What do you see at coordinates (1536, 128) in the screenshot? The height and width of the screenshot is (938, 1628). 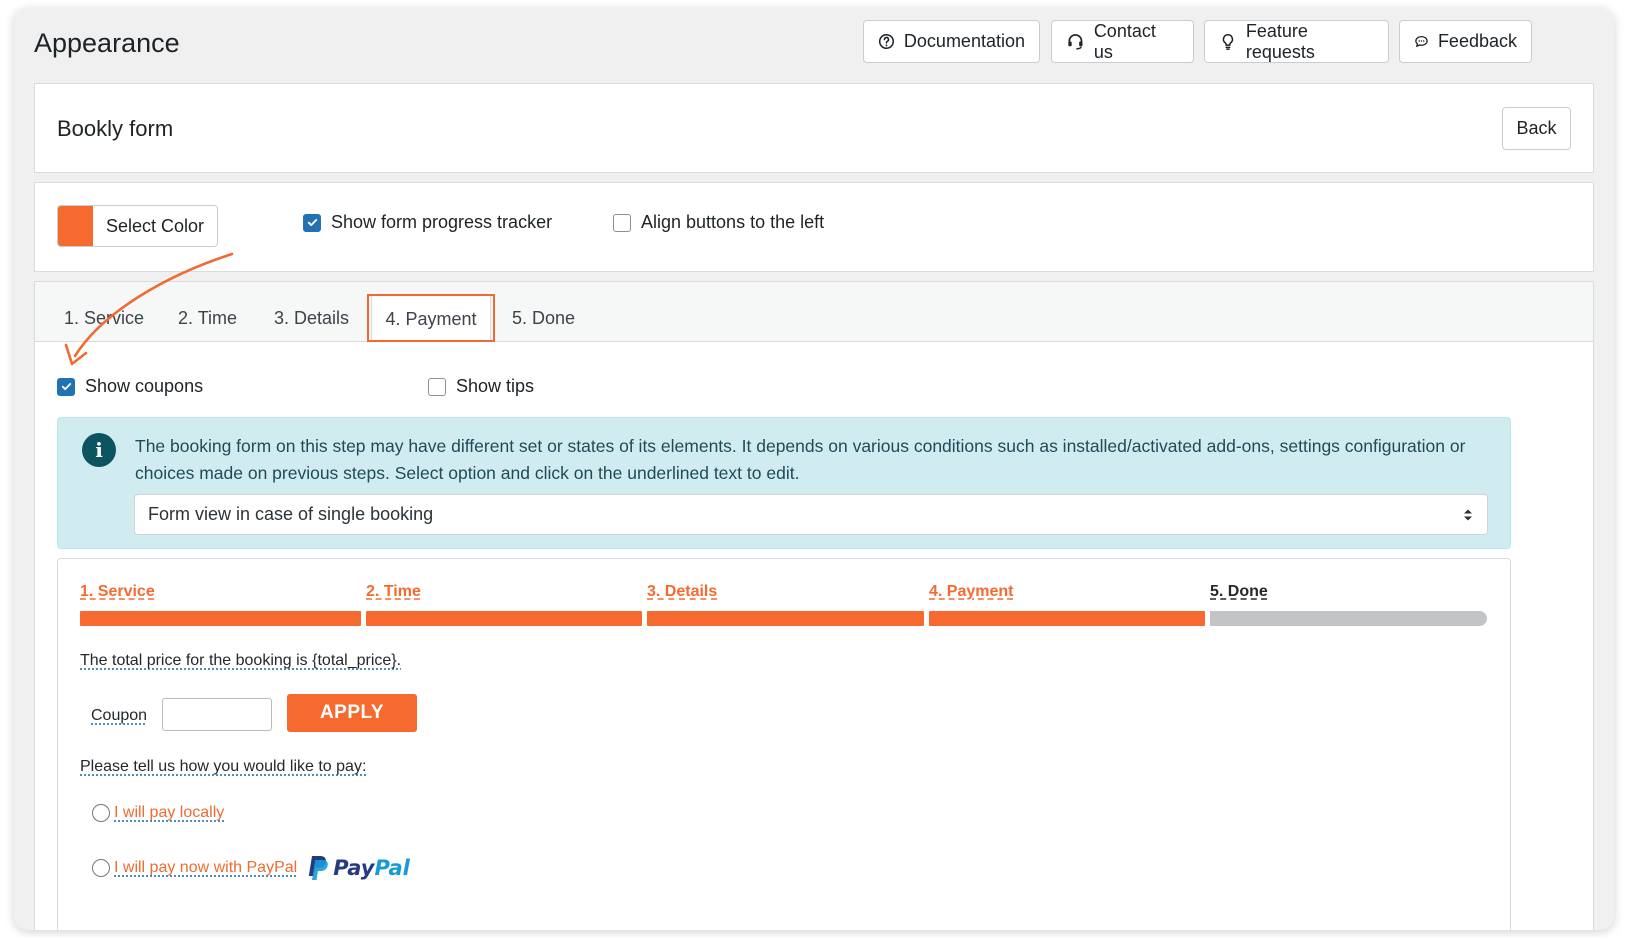 I see `back-button: Back` at bounding box center [1536, 128].